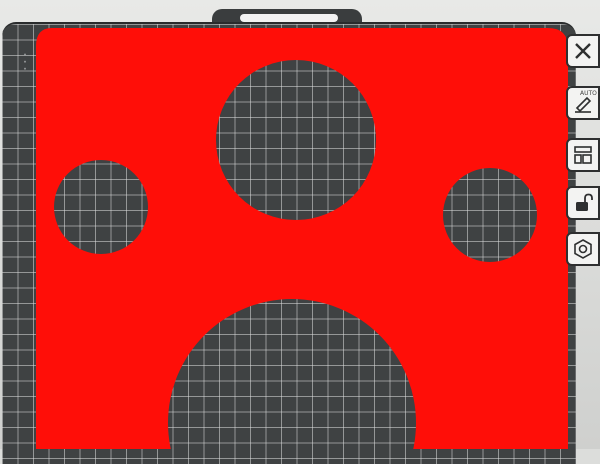 Image resolution: width=600 pixels, height=464 pixels. I want to click on close-icon, so click(583, 51).